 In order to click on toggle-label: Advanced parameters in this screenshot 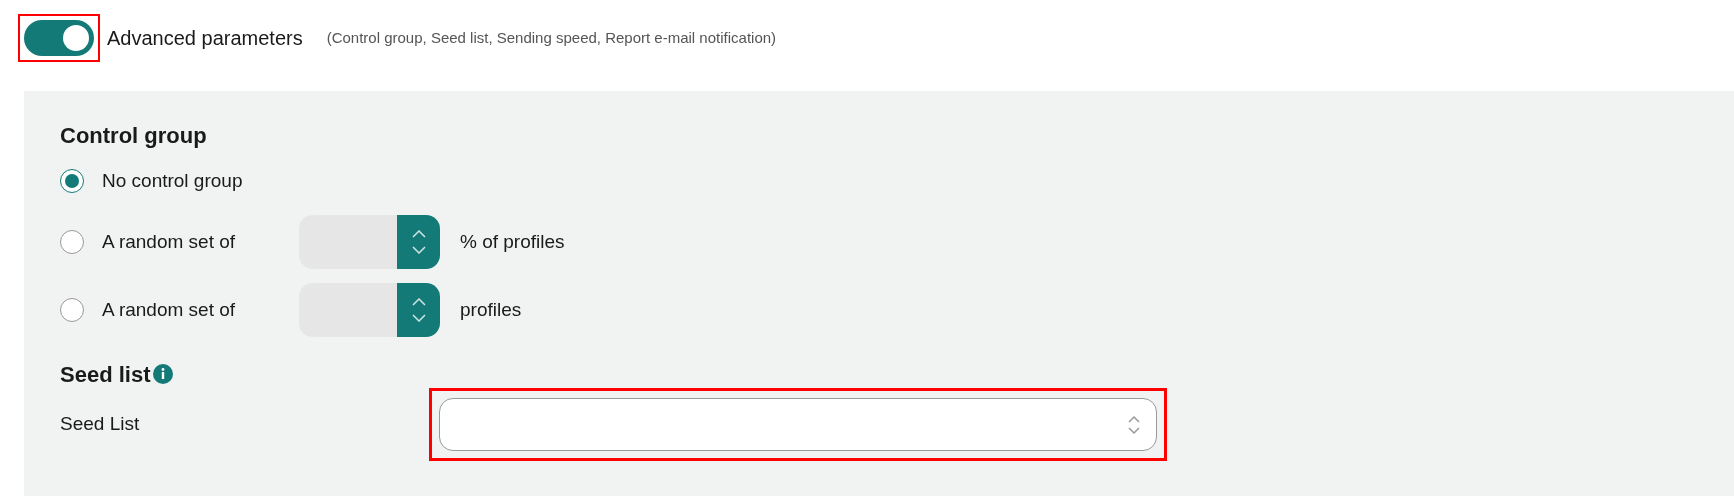, I will do `click(205, 38)`.